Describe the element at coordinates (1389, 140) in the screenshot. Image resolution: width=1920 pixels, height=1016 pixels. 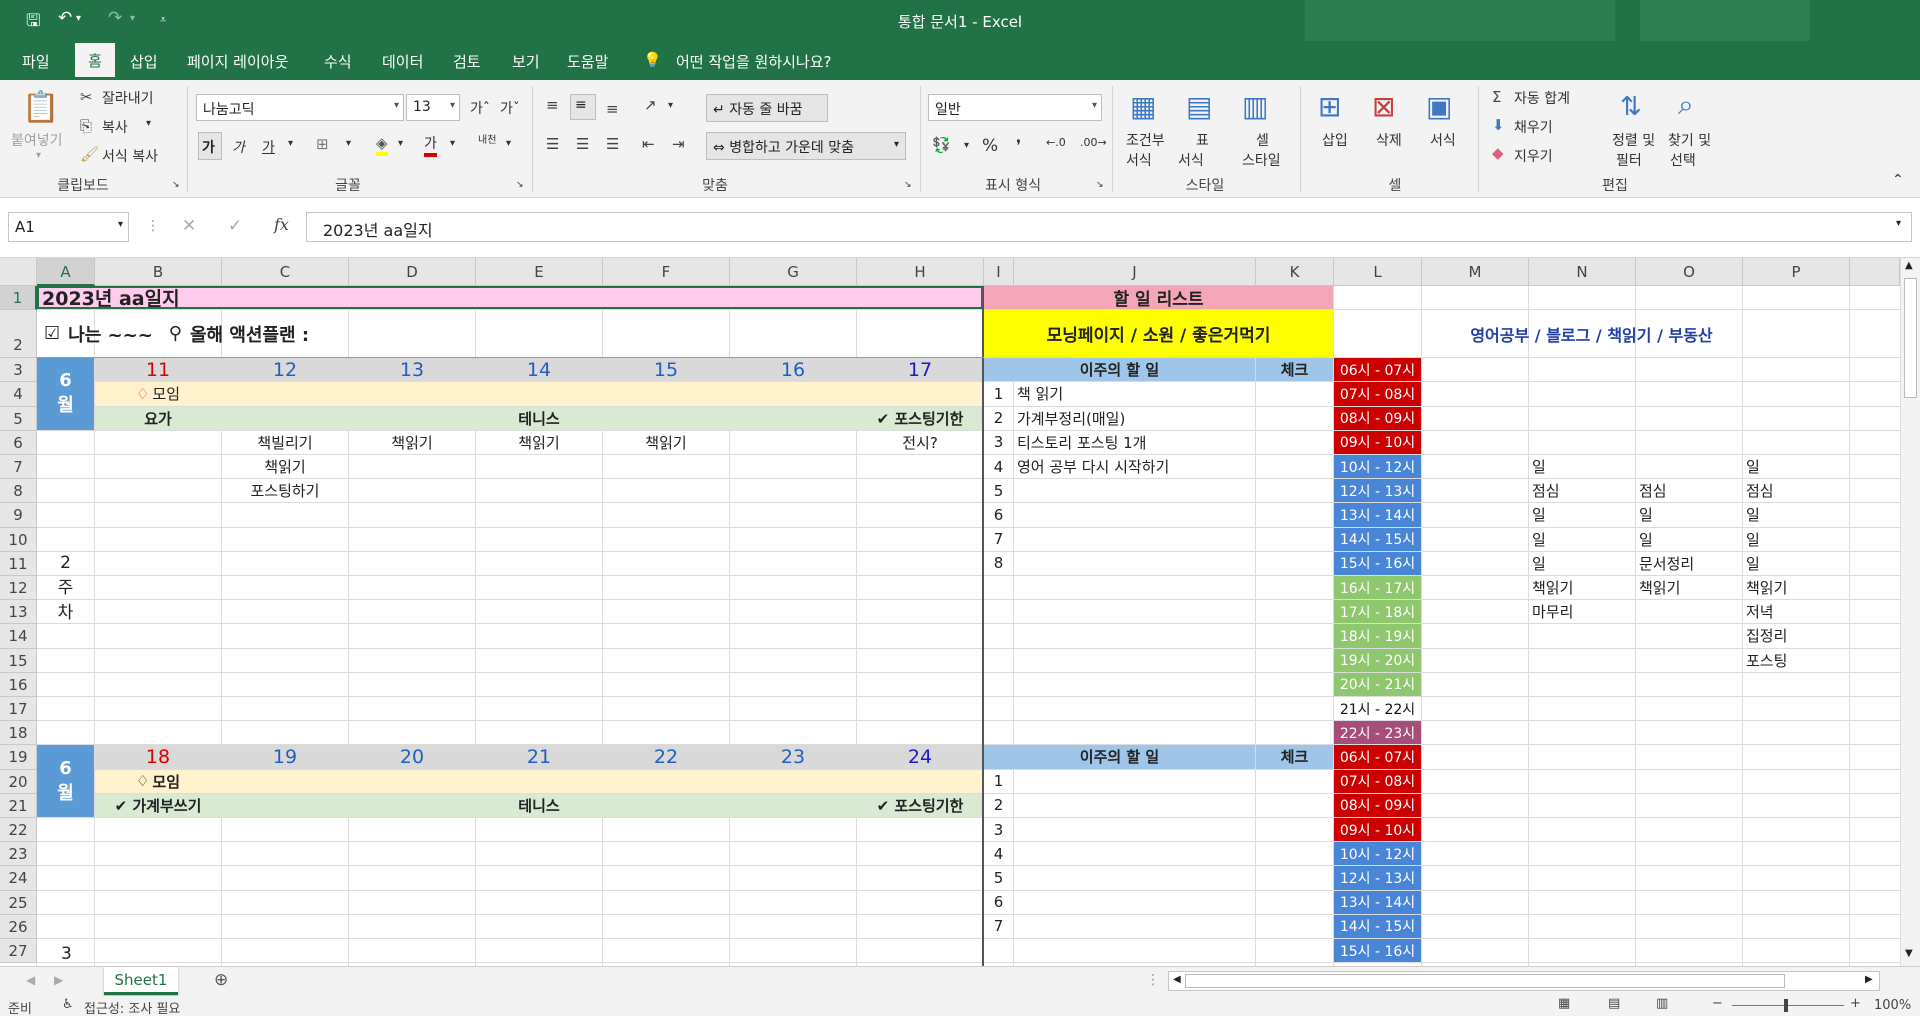
I see `delete-cells-button: 삭제` at that location.